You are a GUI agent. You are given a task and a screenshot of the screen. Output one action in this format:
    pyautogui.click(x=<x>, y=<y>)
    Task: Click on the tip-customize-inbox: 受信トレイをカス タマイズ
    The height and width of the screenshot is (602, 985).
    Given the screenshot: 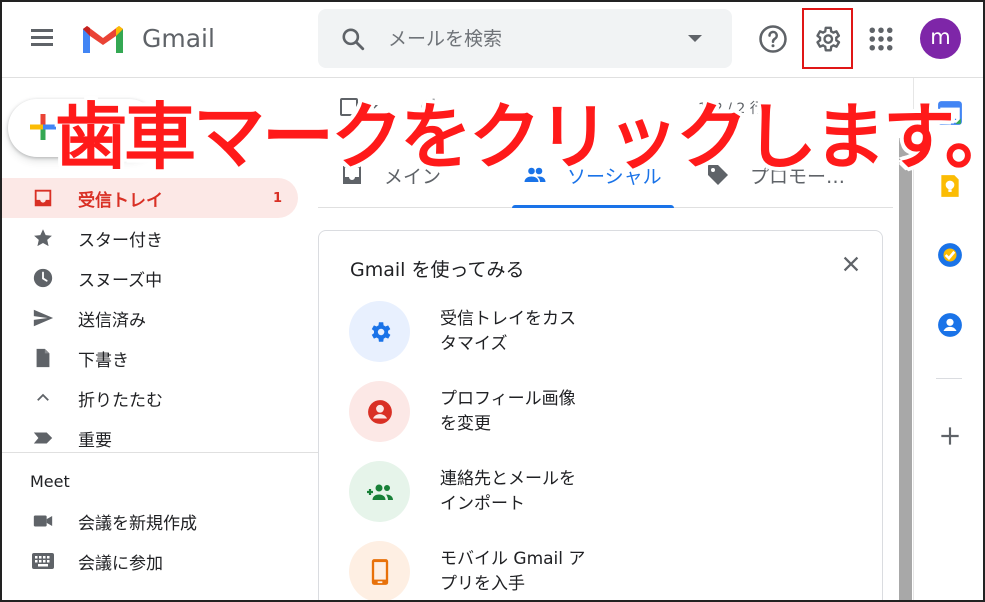 What is the action you would take?
    pyautogui.click(x=599, y=332)
    